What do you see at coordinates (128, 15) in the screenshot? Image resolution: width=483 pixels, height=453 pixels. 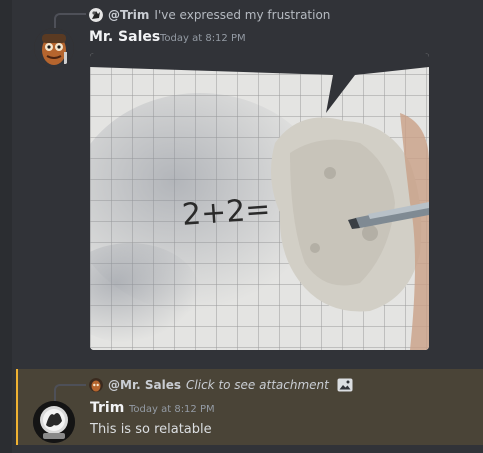 I see `reply-author: @Trim` at bounding box center [128, 15].